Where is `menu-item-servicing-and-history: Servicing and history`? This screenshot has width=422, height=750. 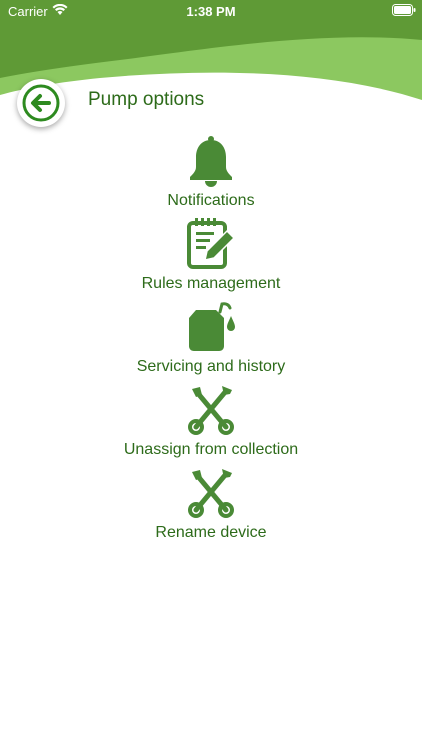 menu-item-servicing-and-history: Servicing and history is located at coordinates (211, 341).